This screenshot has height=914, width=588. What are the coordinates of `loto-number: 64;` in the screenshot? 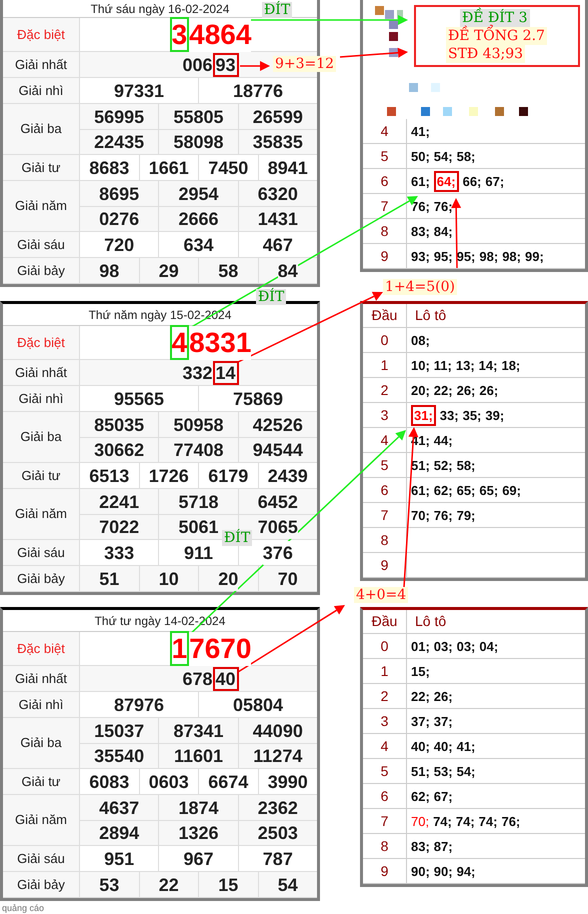 It's located at (446, 181).